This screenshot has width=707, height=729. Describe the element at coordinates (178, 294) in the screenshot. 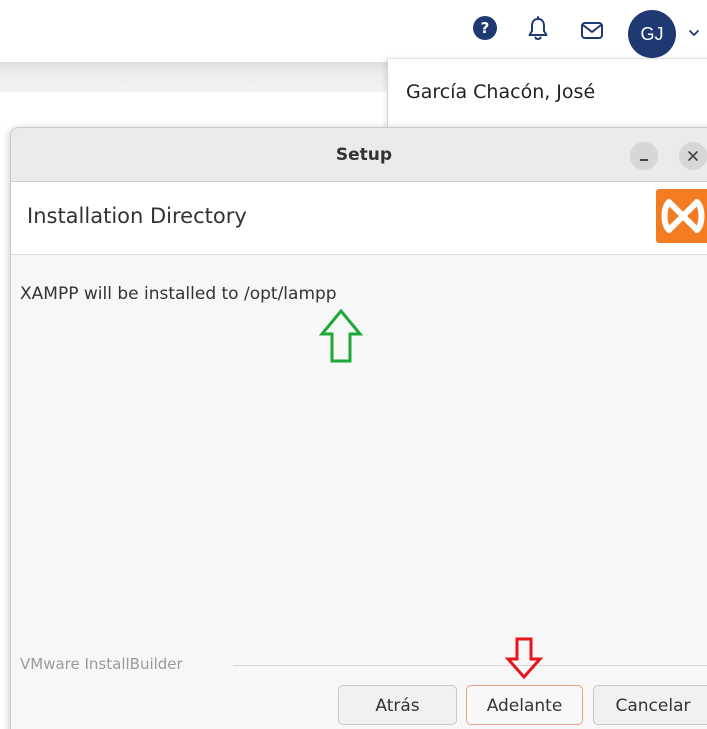

I see `install-path-message: XAMPP will be installed to /opt/lampp` at that location.